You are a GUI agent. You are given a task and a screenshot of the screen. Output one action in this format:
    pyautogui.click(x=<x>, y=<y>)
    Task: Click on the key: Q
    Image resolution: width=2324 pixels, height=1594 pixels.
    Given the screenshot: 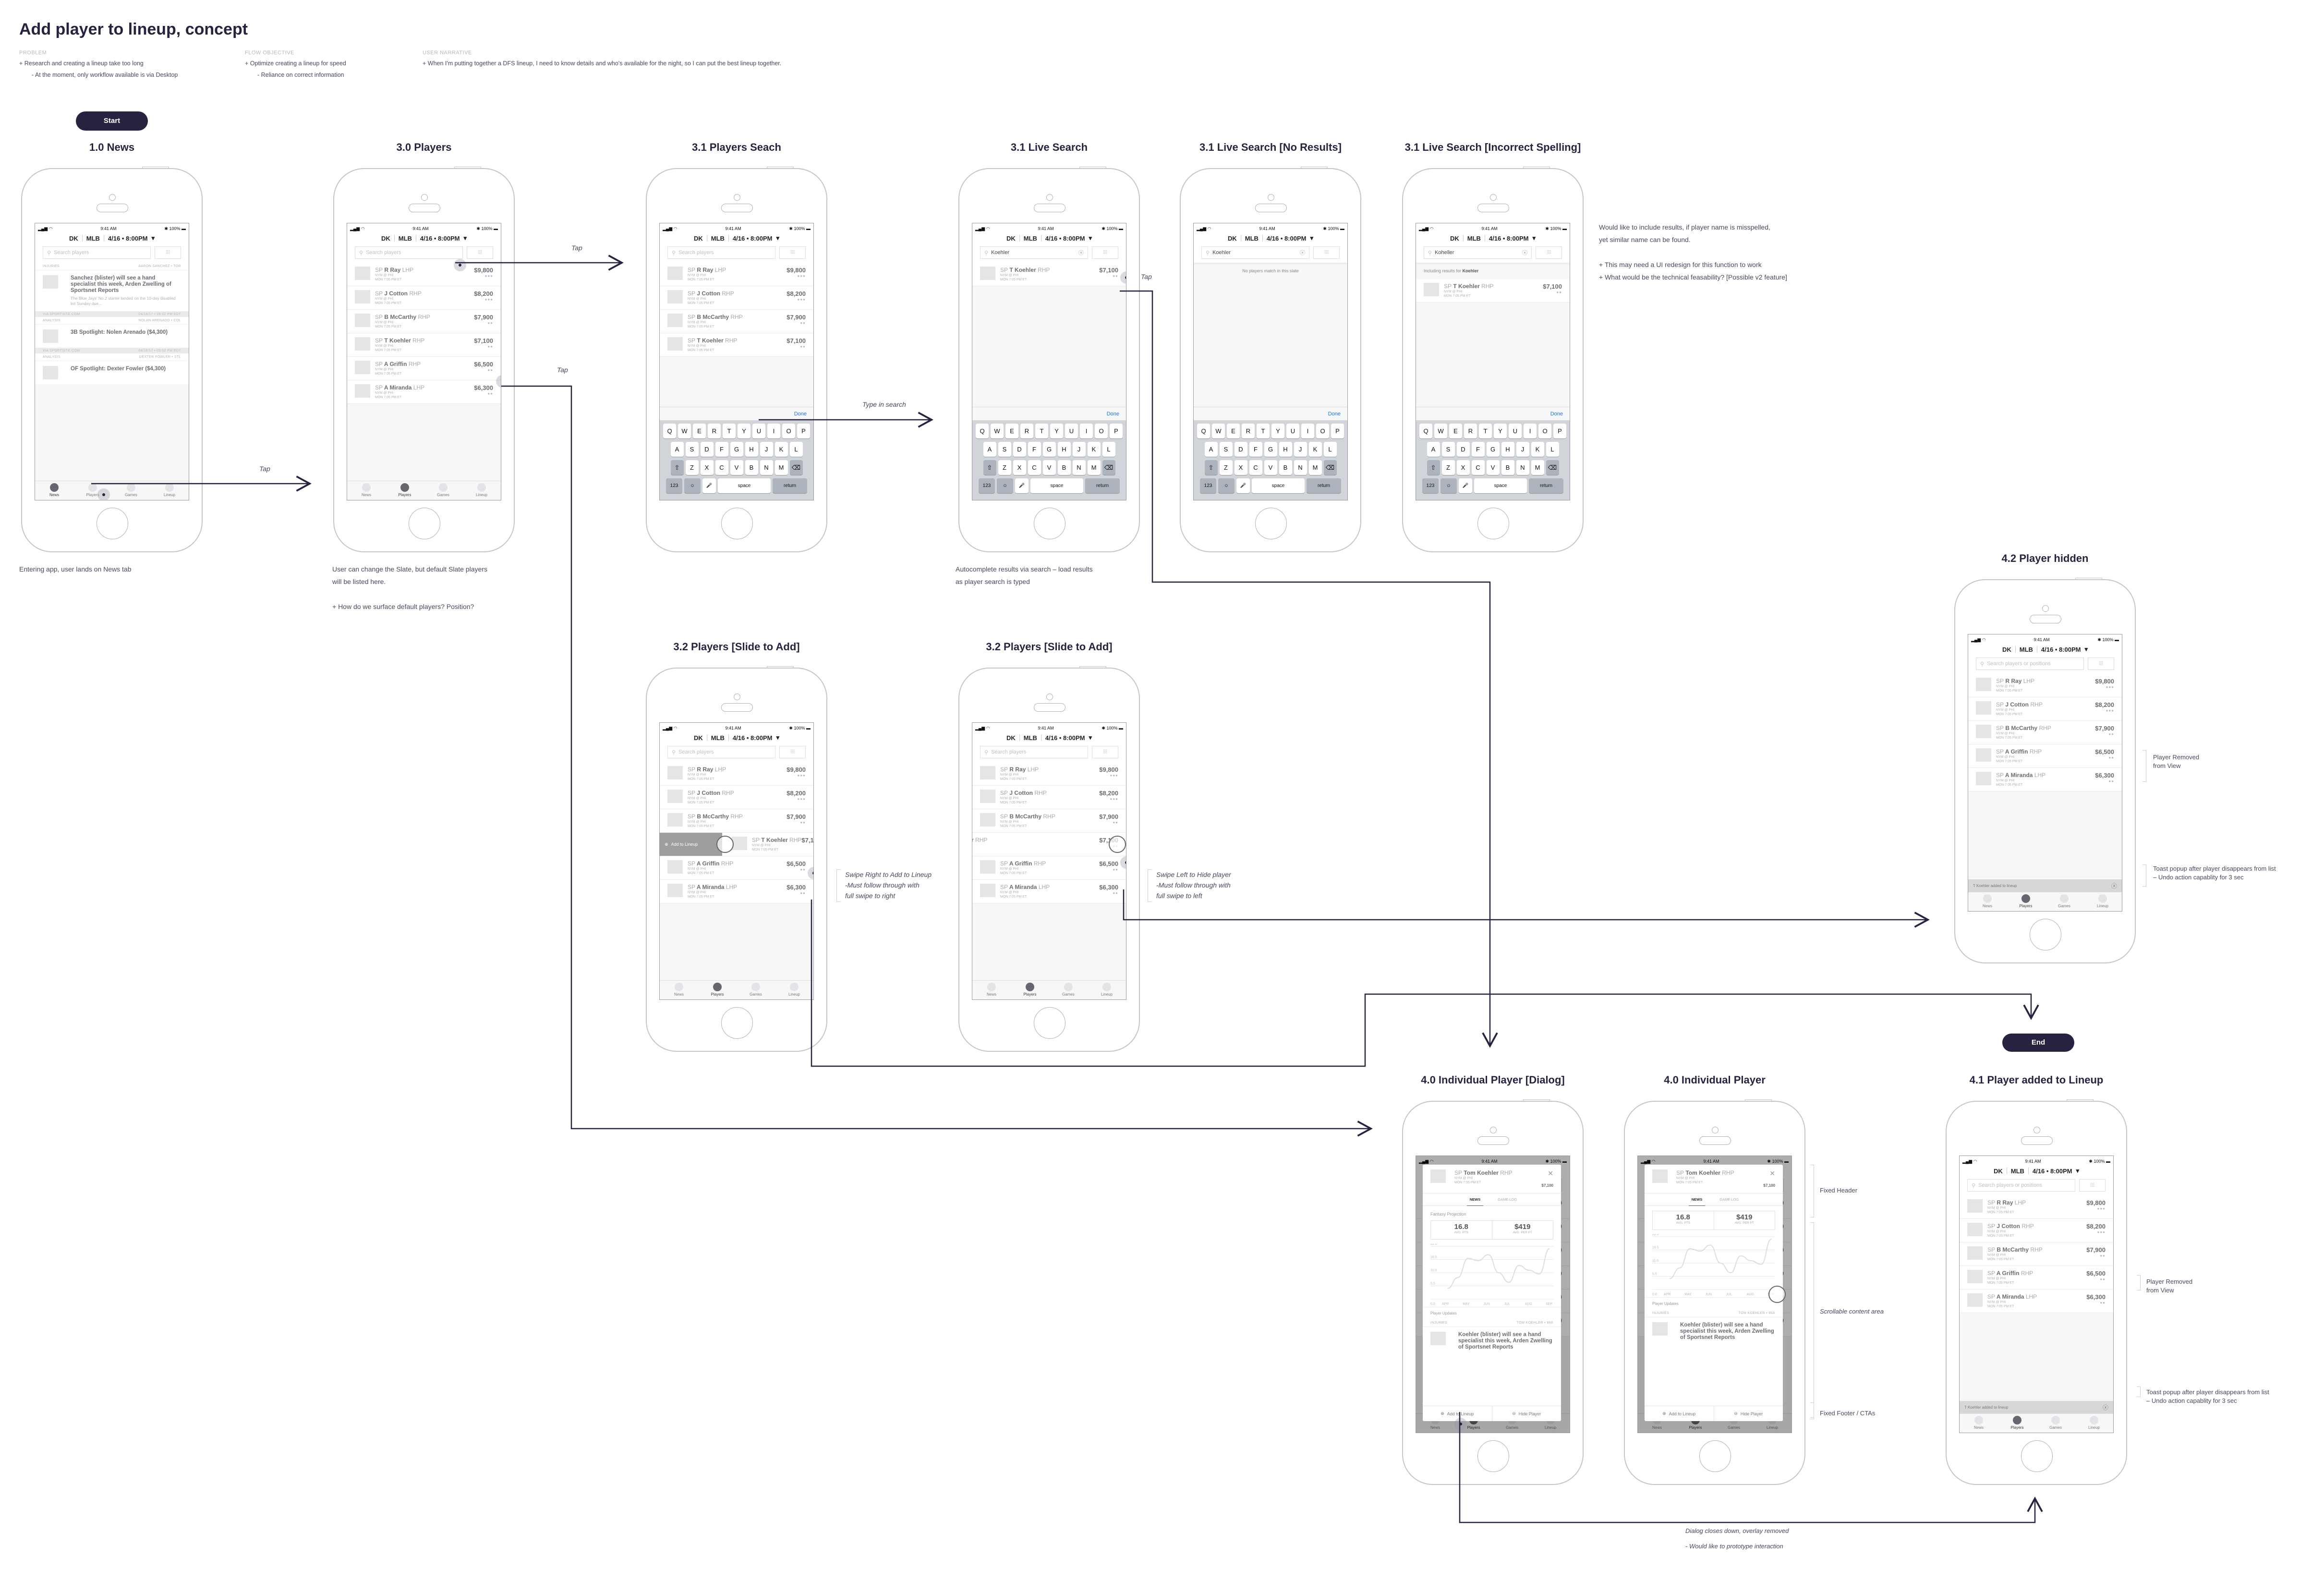 What is the action you would take?
    pyautogui.click(x=983, y=431)
    